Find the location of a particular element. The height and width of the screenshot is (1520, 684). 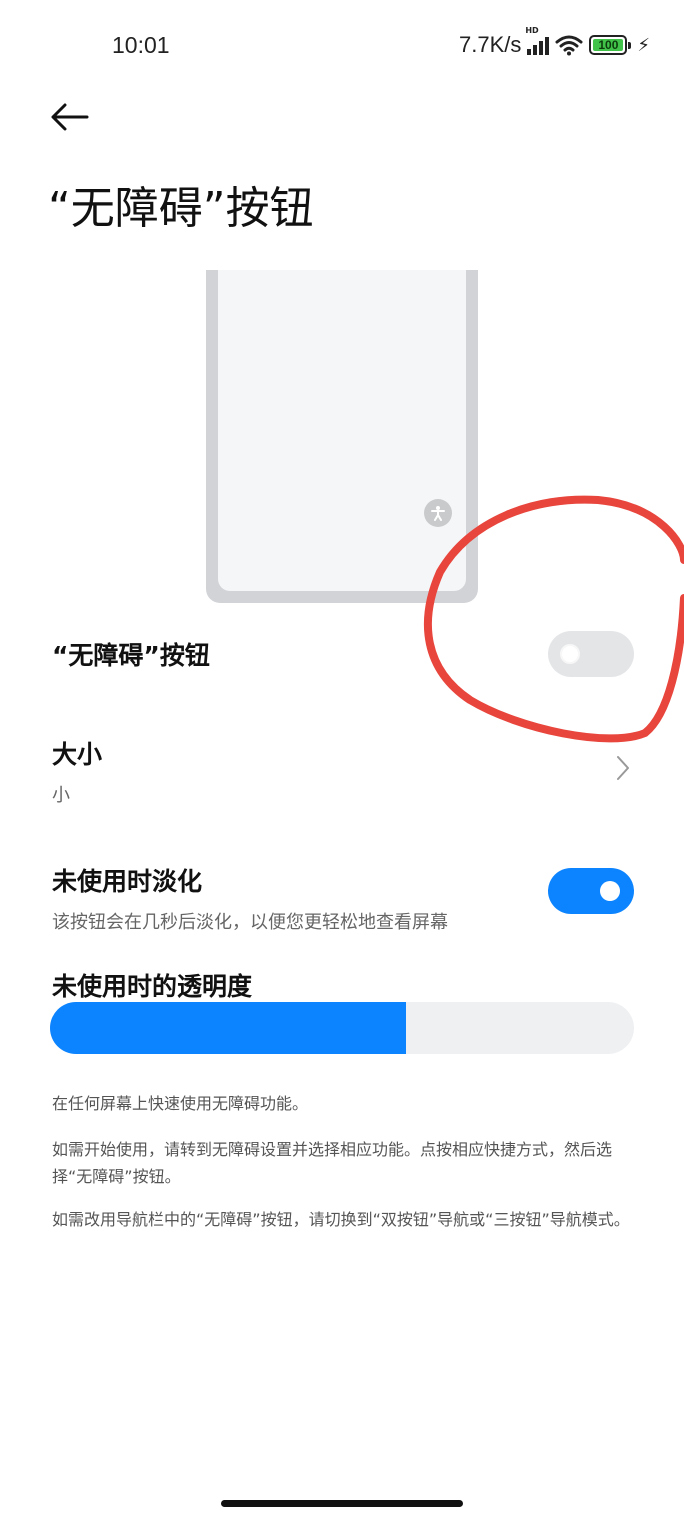

preview-screen is located at coordinates (342, 430).